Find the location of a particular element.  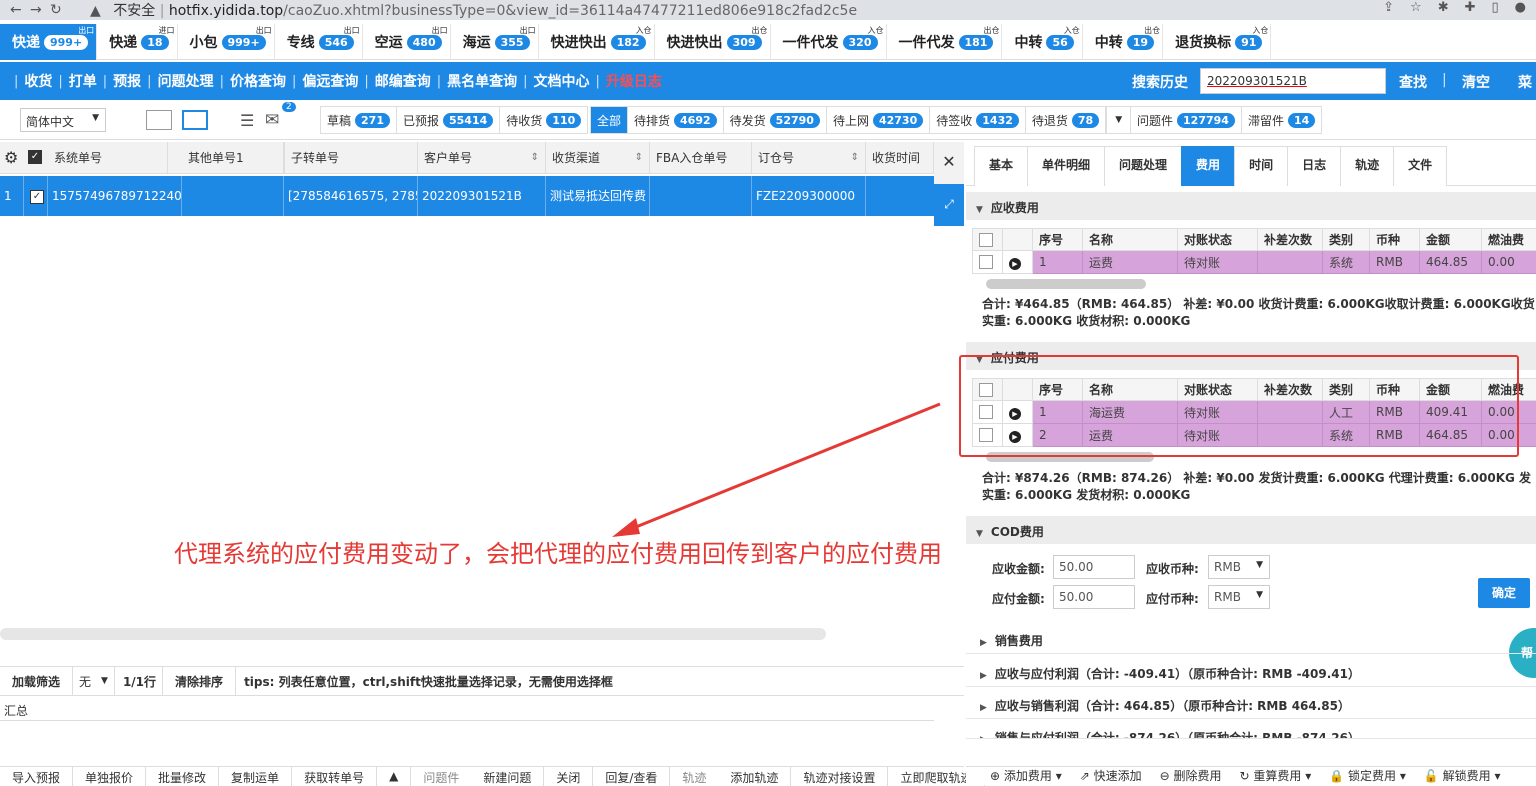

split-view-button is located at coordinates (159, 120).